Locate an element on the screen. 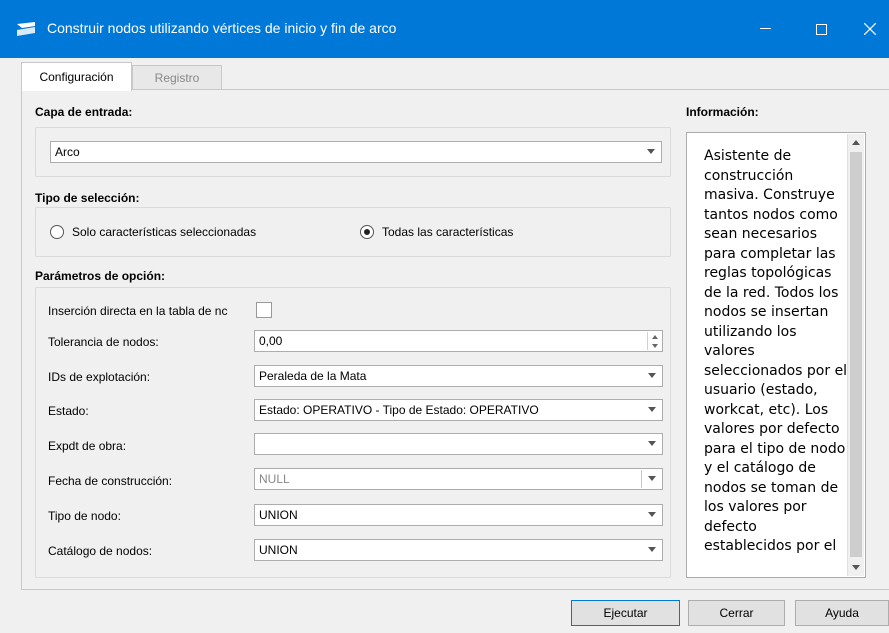  close-dialog-button: Cerrar is located at coordinates (736, 613).